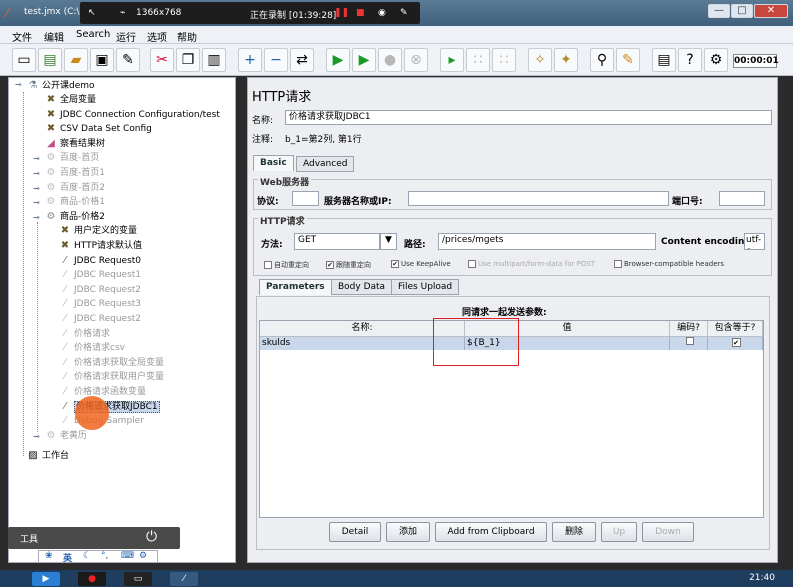 The height and width of the screenshot is (587, 793). What do you see at coordinates (100, 261) in the screenshot?
I see `tree-node: ⁄ JDBC Request0` at bounding box center [100, 261].